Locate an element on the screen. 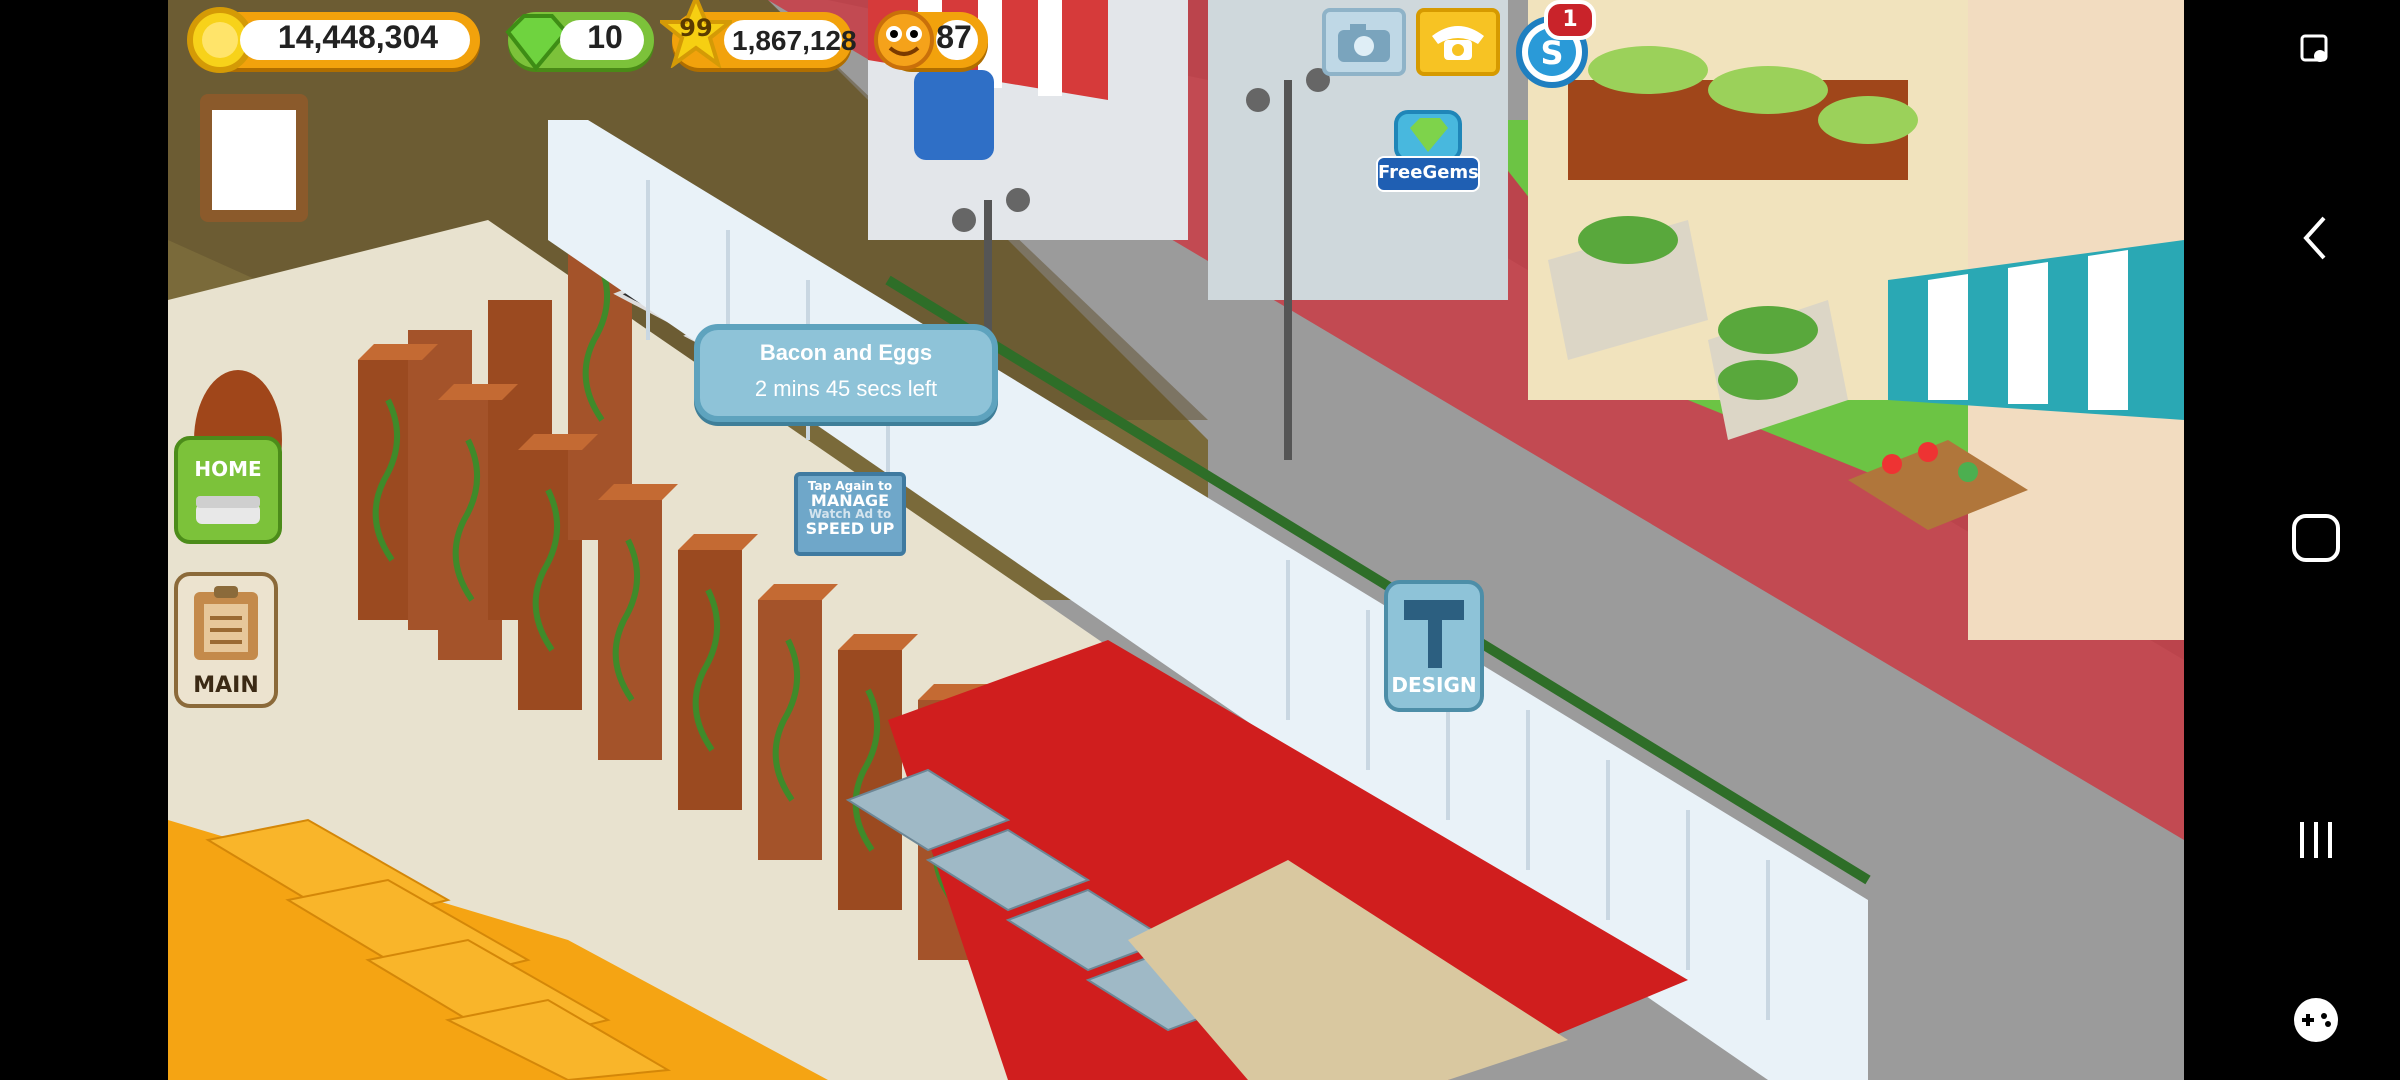  camera-icon is located at coordinates (1364, 43).